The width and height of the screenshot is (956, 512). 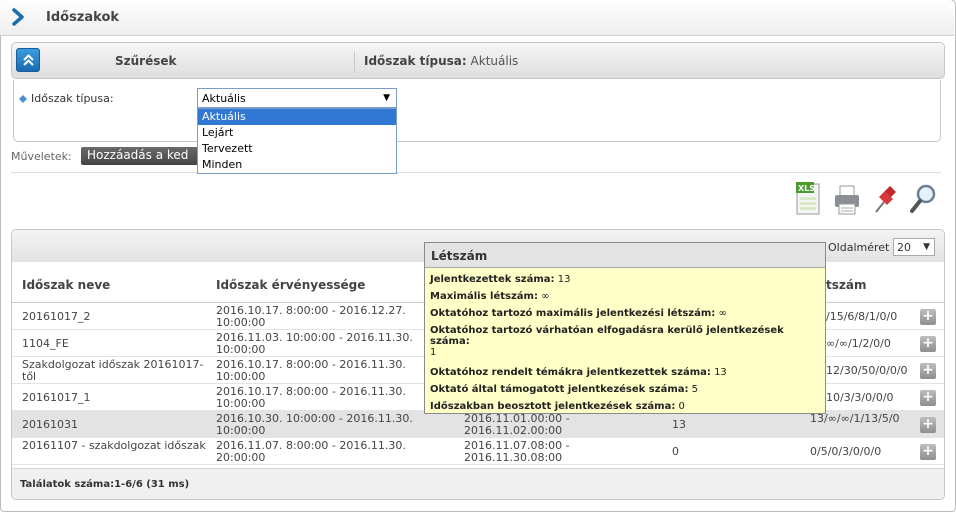 What do you see at coordinates (859, 247) in the screenshot?
I see `page-size-label: Oldalméret` at bounding box center [859, 247].